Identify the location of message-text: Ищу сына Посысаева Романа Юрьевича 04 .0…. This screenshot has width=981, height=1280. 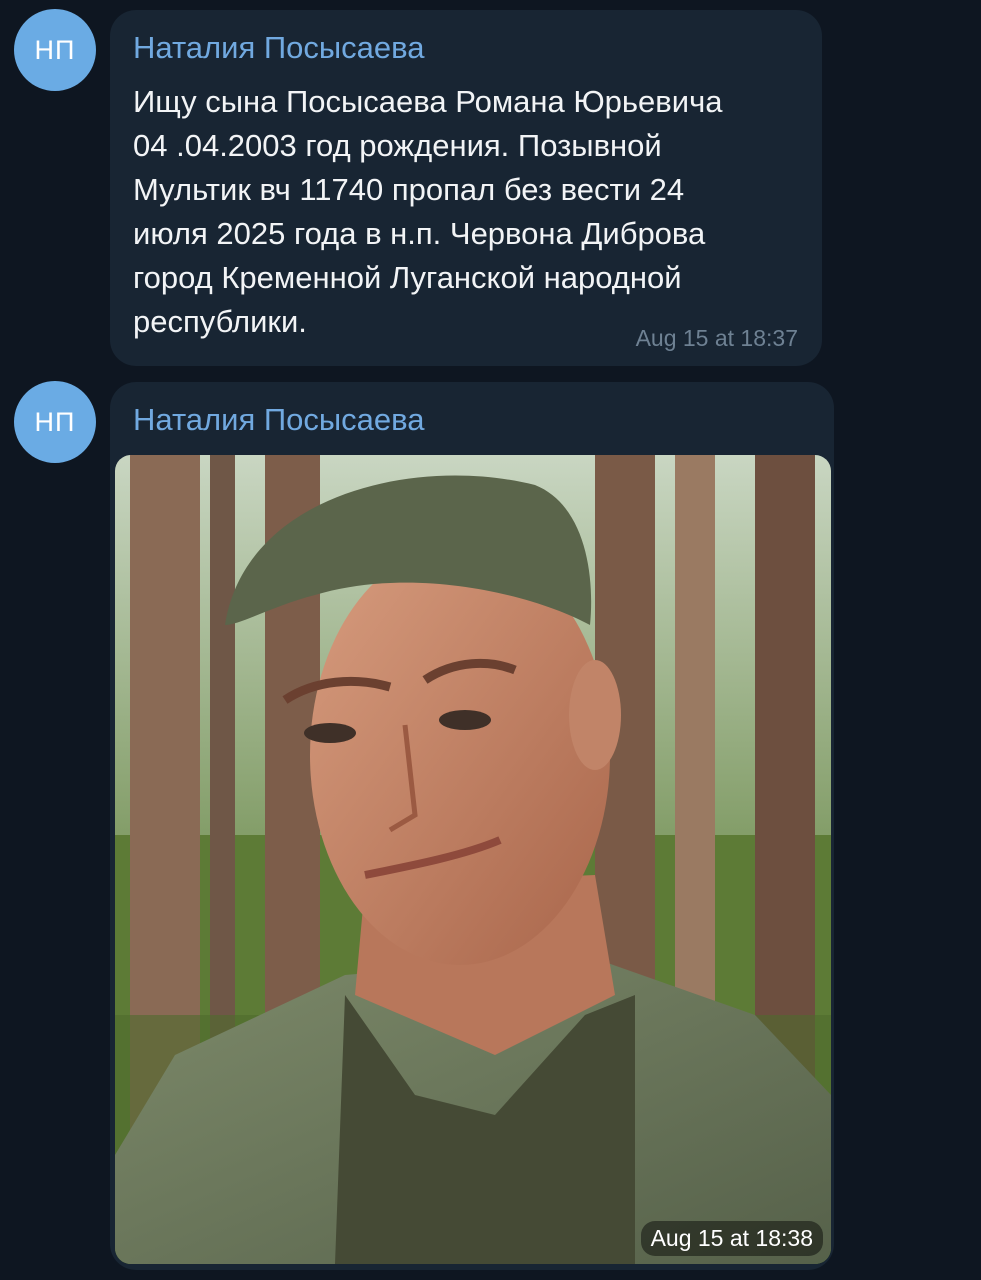
(428, 211).